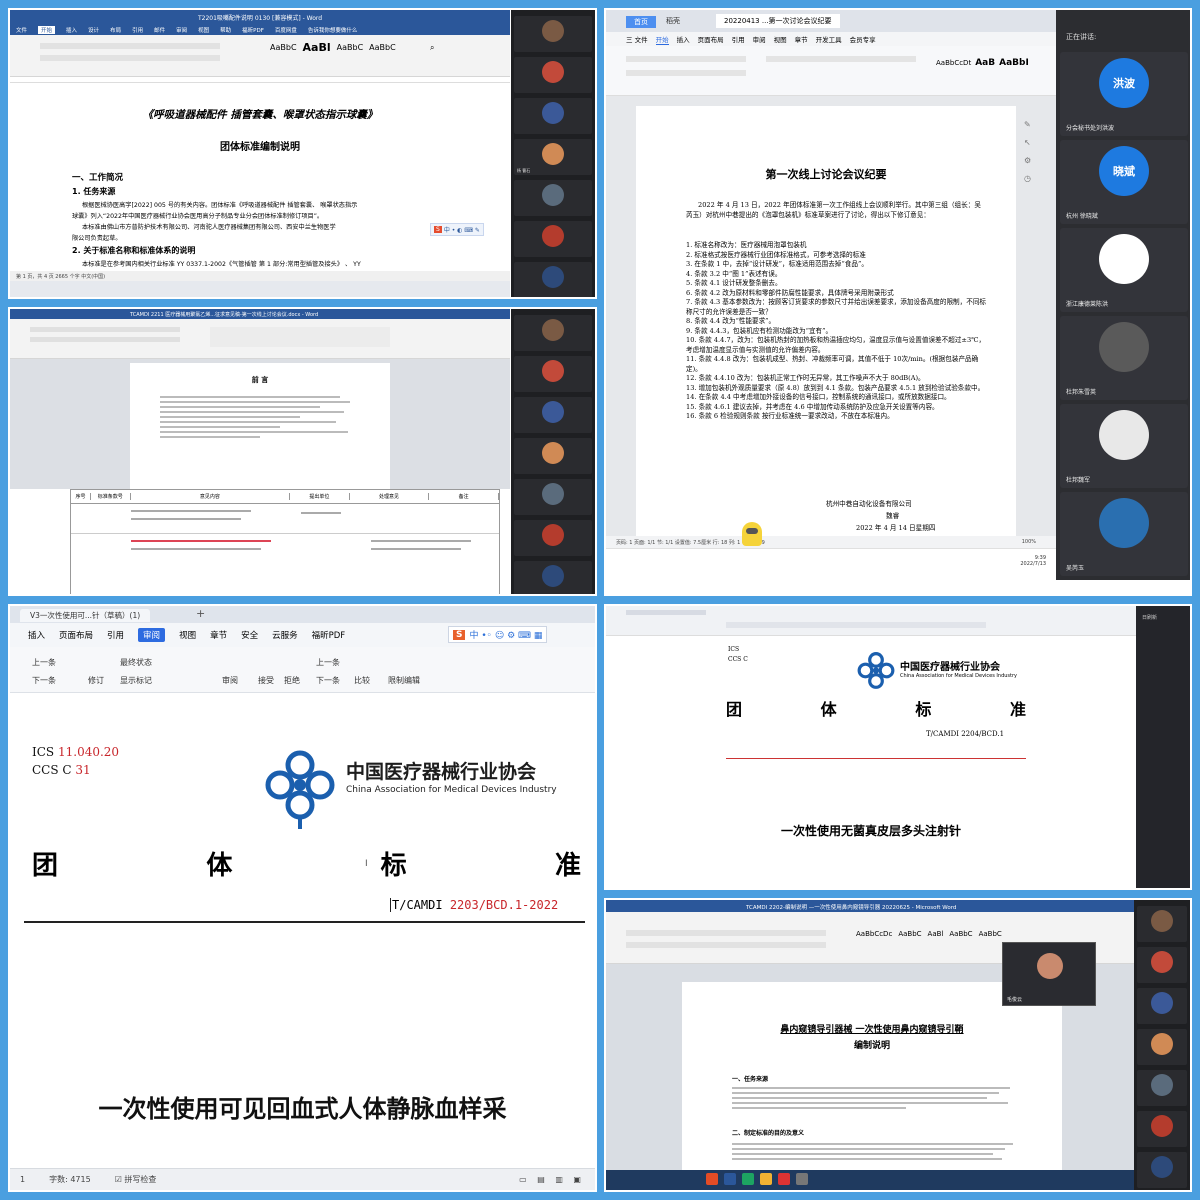  I want to click on clock-icon: ◷, so click(1031, 179).